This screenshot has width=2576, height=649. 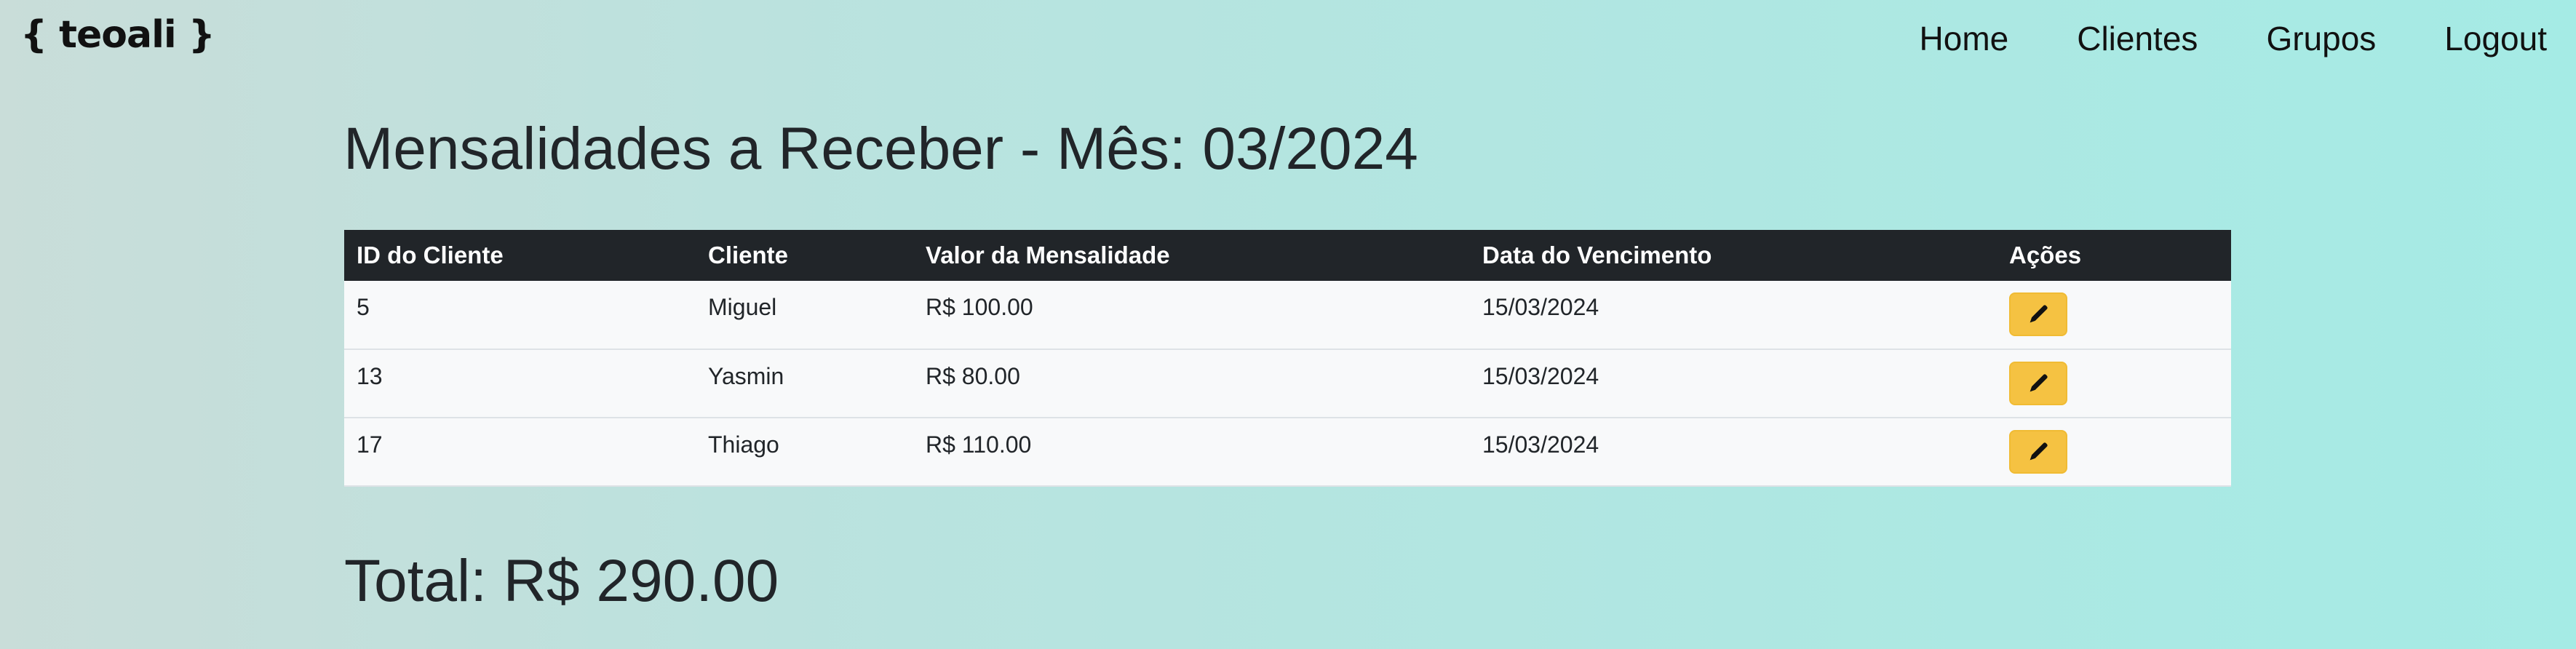 What do you see at coordinates (520, 315) in the screenshot?
I see `cell-id: 5` at bounding box center [520, 315].